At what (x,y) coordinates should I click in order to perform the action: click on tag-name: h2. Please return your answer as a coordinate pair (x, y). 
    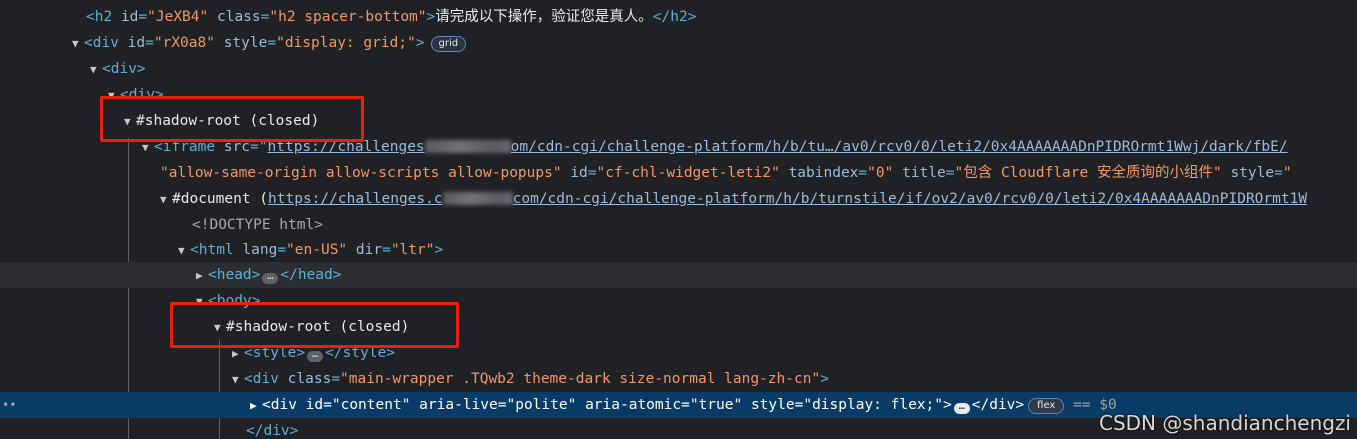
    Looking at the image, I should click on (103, 17).